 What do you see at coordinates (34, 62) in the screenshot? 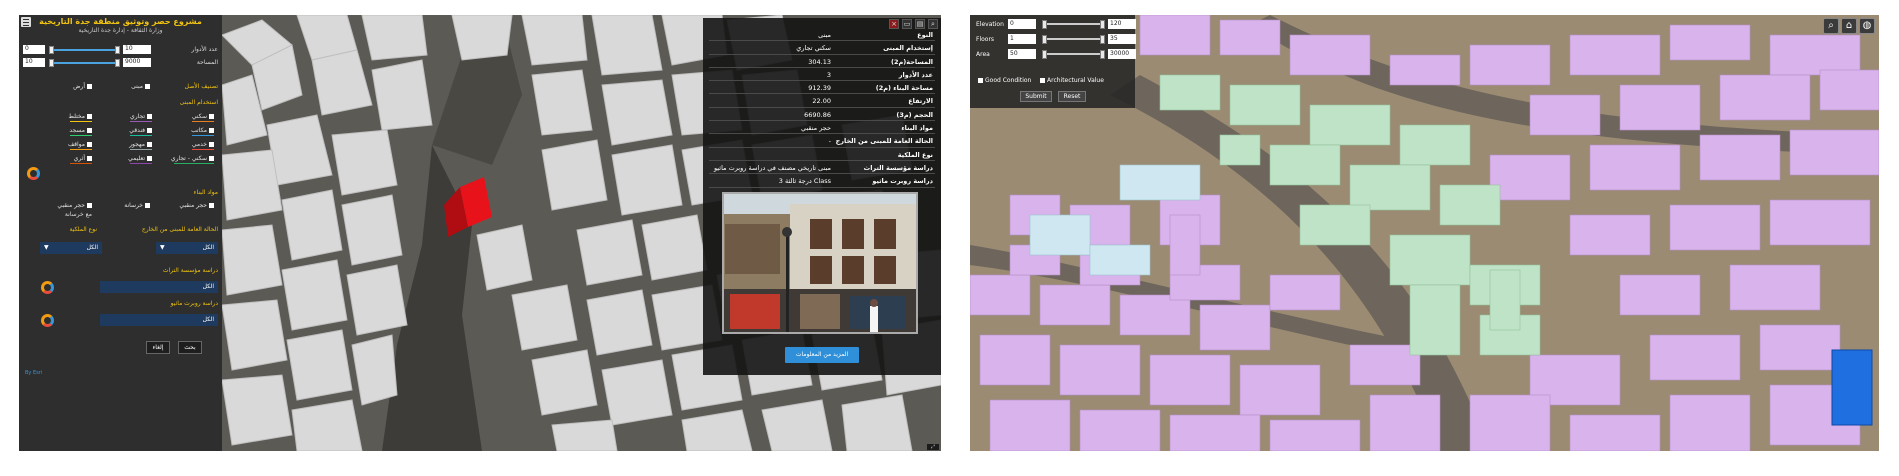
I see `area-min-input: 10` at bounding box center [34, 62].